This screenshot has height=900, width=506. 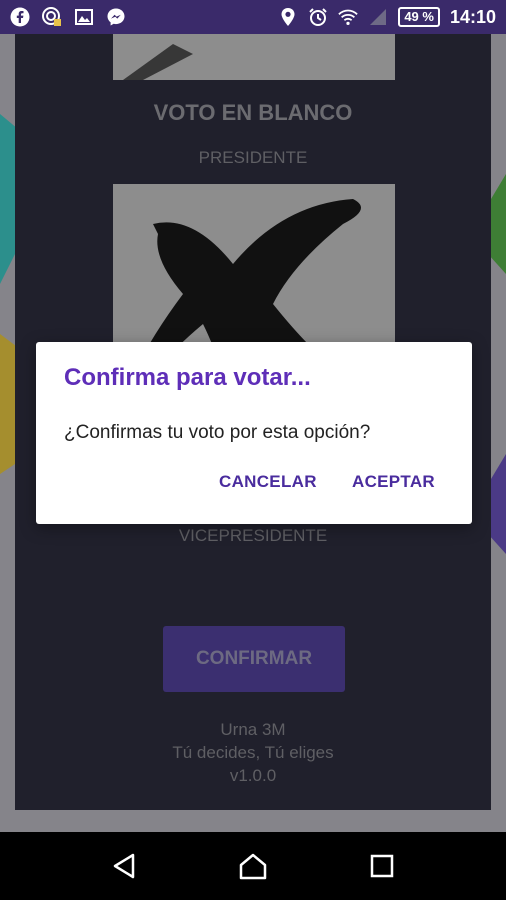 What do you see at coordinates (253, 535) in the screenshot?
I see `role-label-vice: VICEPRESIDENTE` at bounding box center [253, 535].